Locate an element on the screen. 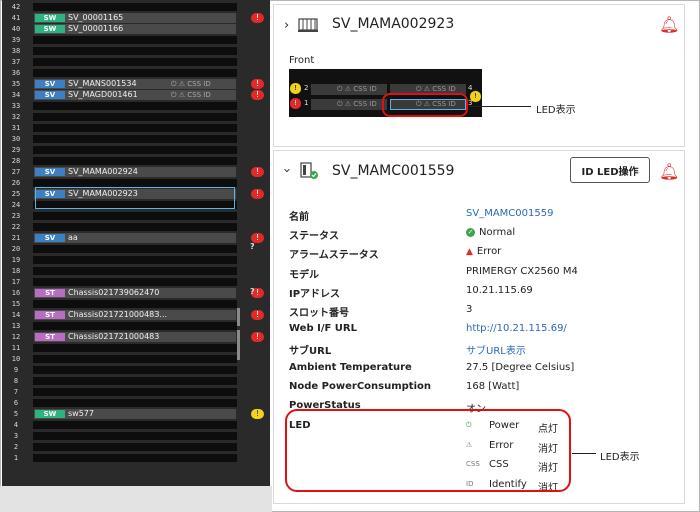 This screenshot has height=512, width=700. property-label: Node PowerConsumption is located at coordinates (360, 386).